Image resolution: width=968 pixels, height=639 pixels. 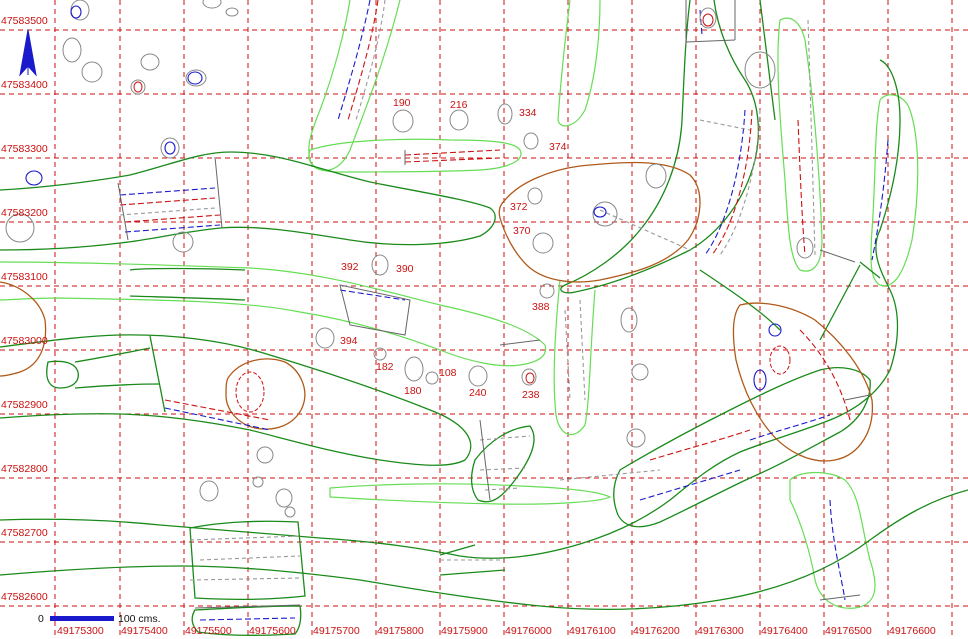 What do you see at coordinates (522, 231) in the screenshot?
I see `feature-label: 370` at bounding box center [522, 231].